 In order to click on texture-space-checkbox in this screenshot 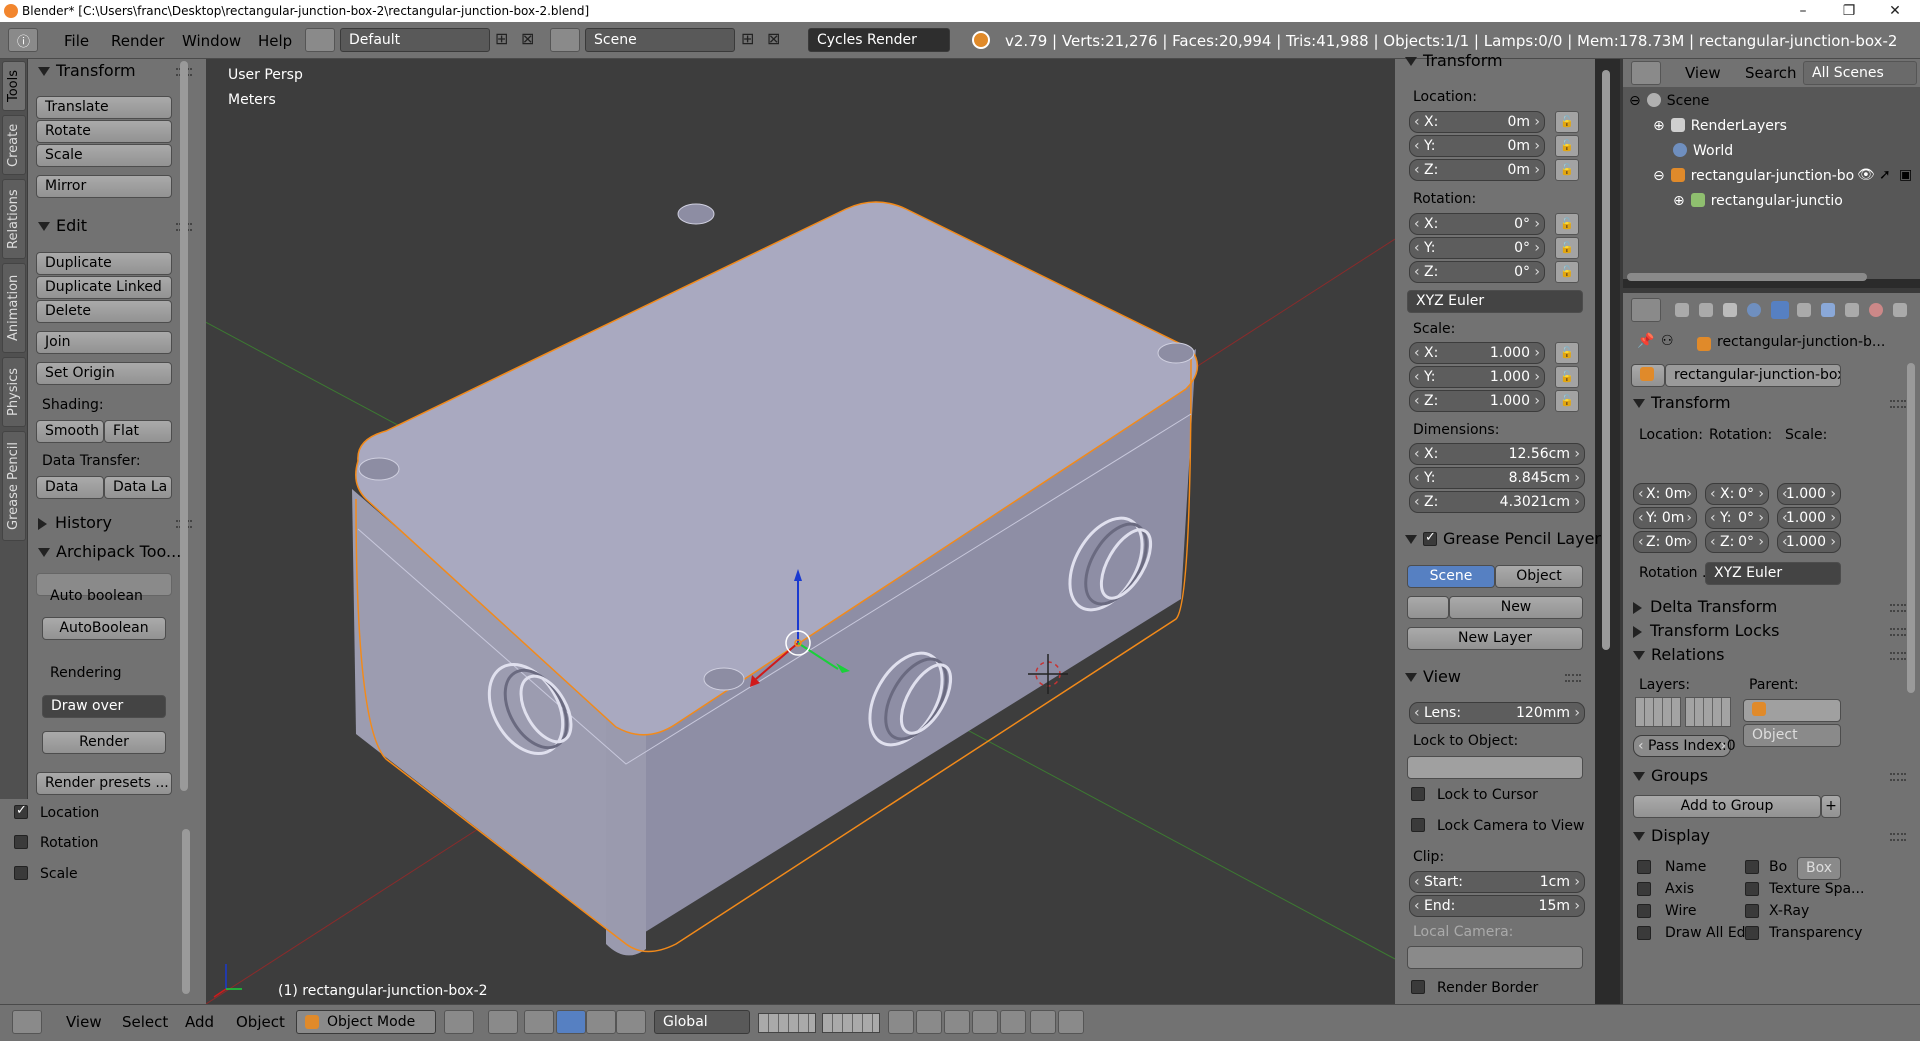, I will do `click(1752, 889)`.